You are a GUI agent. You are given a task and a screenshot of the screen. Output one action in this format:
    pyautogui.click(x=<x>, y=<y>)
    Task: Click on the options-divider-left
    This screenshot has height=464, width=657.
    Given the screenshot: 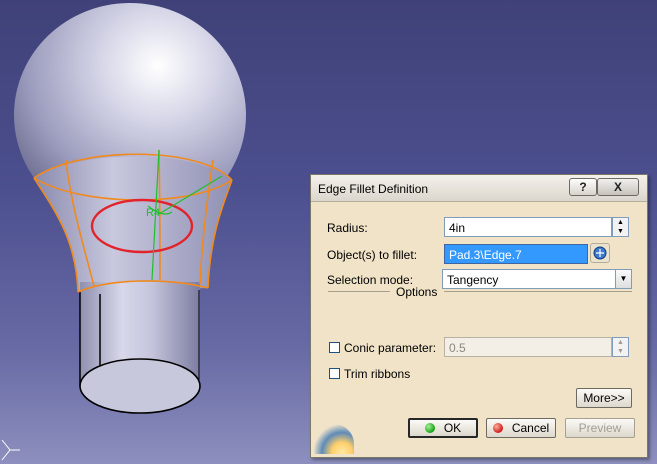 What is the action you would take?
    pyautogui.click(x=359, y=291)
    